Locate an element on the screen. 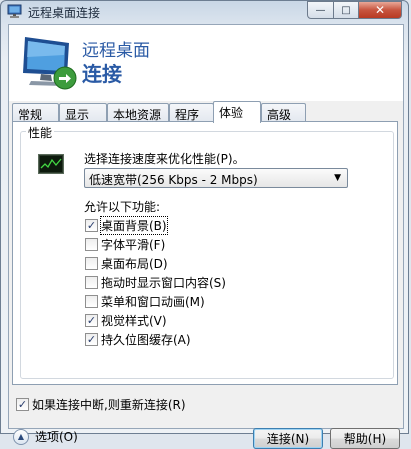  tab-label: 体验 is located at coordinates (231, 113).